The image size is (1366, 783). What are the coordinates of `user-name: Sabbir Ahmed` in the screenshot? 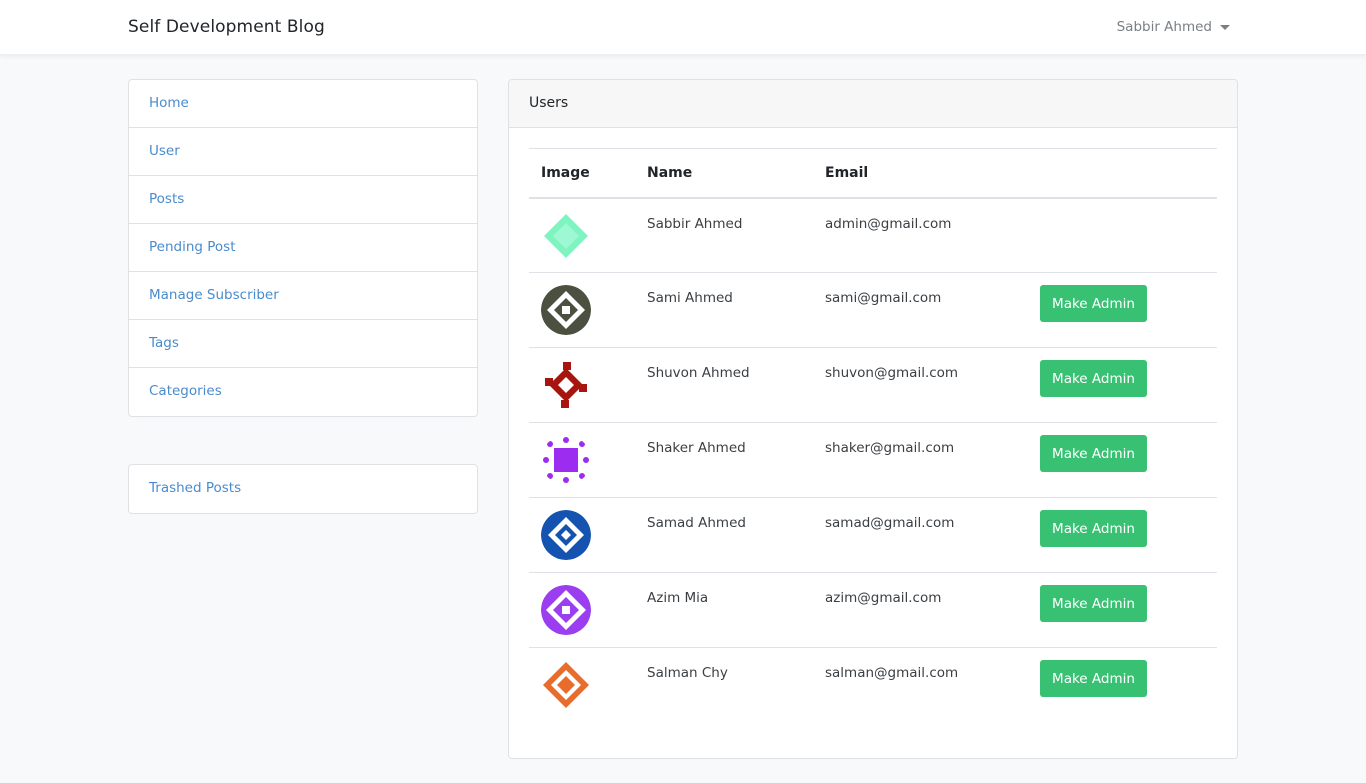 It's located at (1164, 27).